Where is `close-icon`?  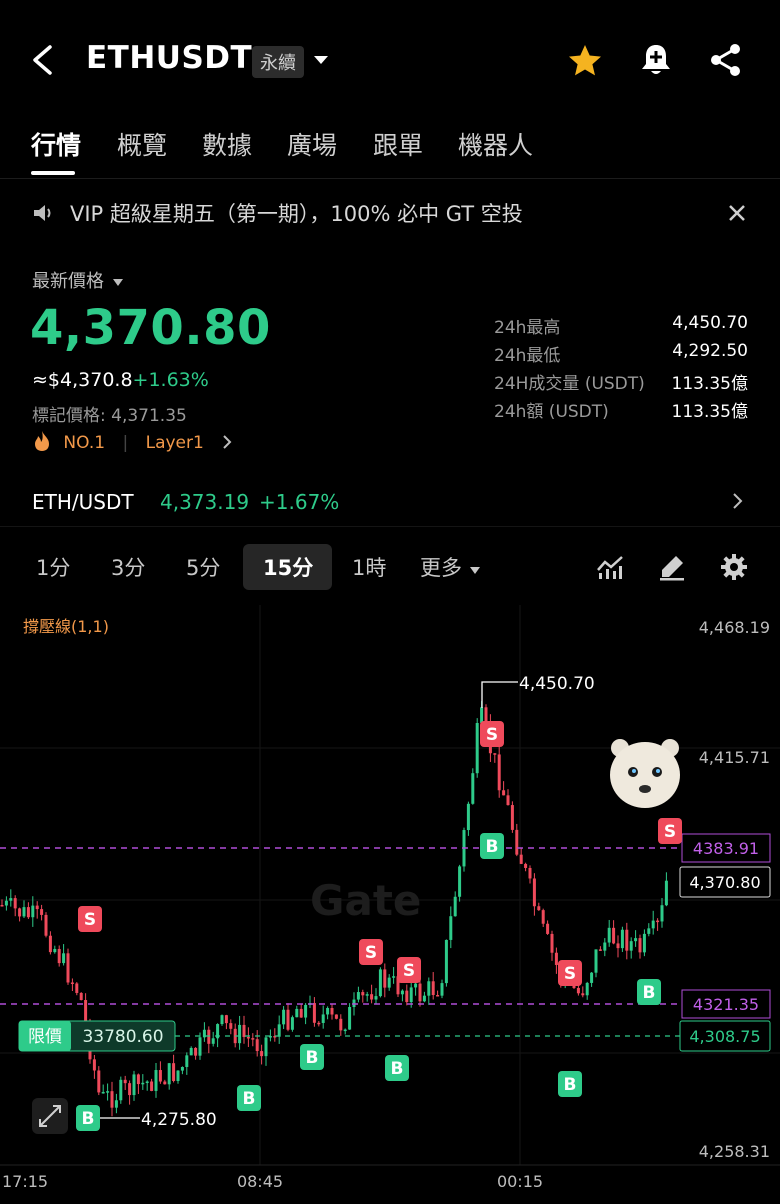
close-icon is located at coordinates (737, 213).